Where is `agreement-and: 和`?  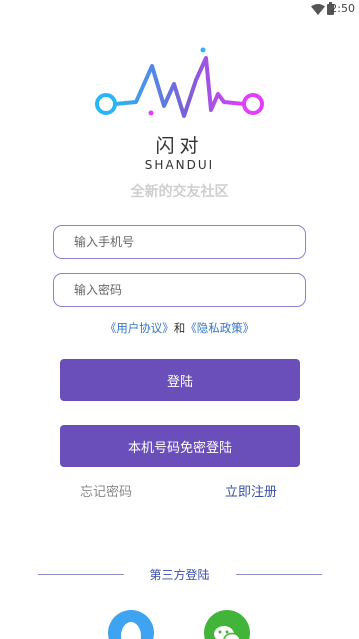 agreement-and: 和 is located at coordinates (179, 328).